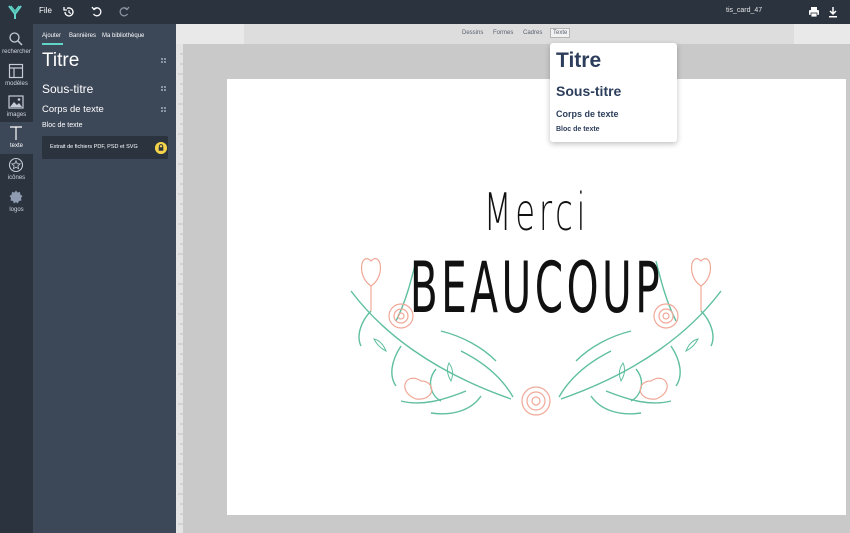 This screenshot has width=850, height=533. What do you see at coordinates (67, 89) in the screenshot?
I see `panel-item-sous-titre: Sous-titre` at bounding box center [67, 89].